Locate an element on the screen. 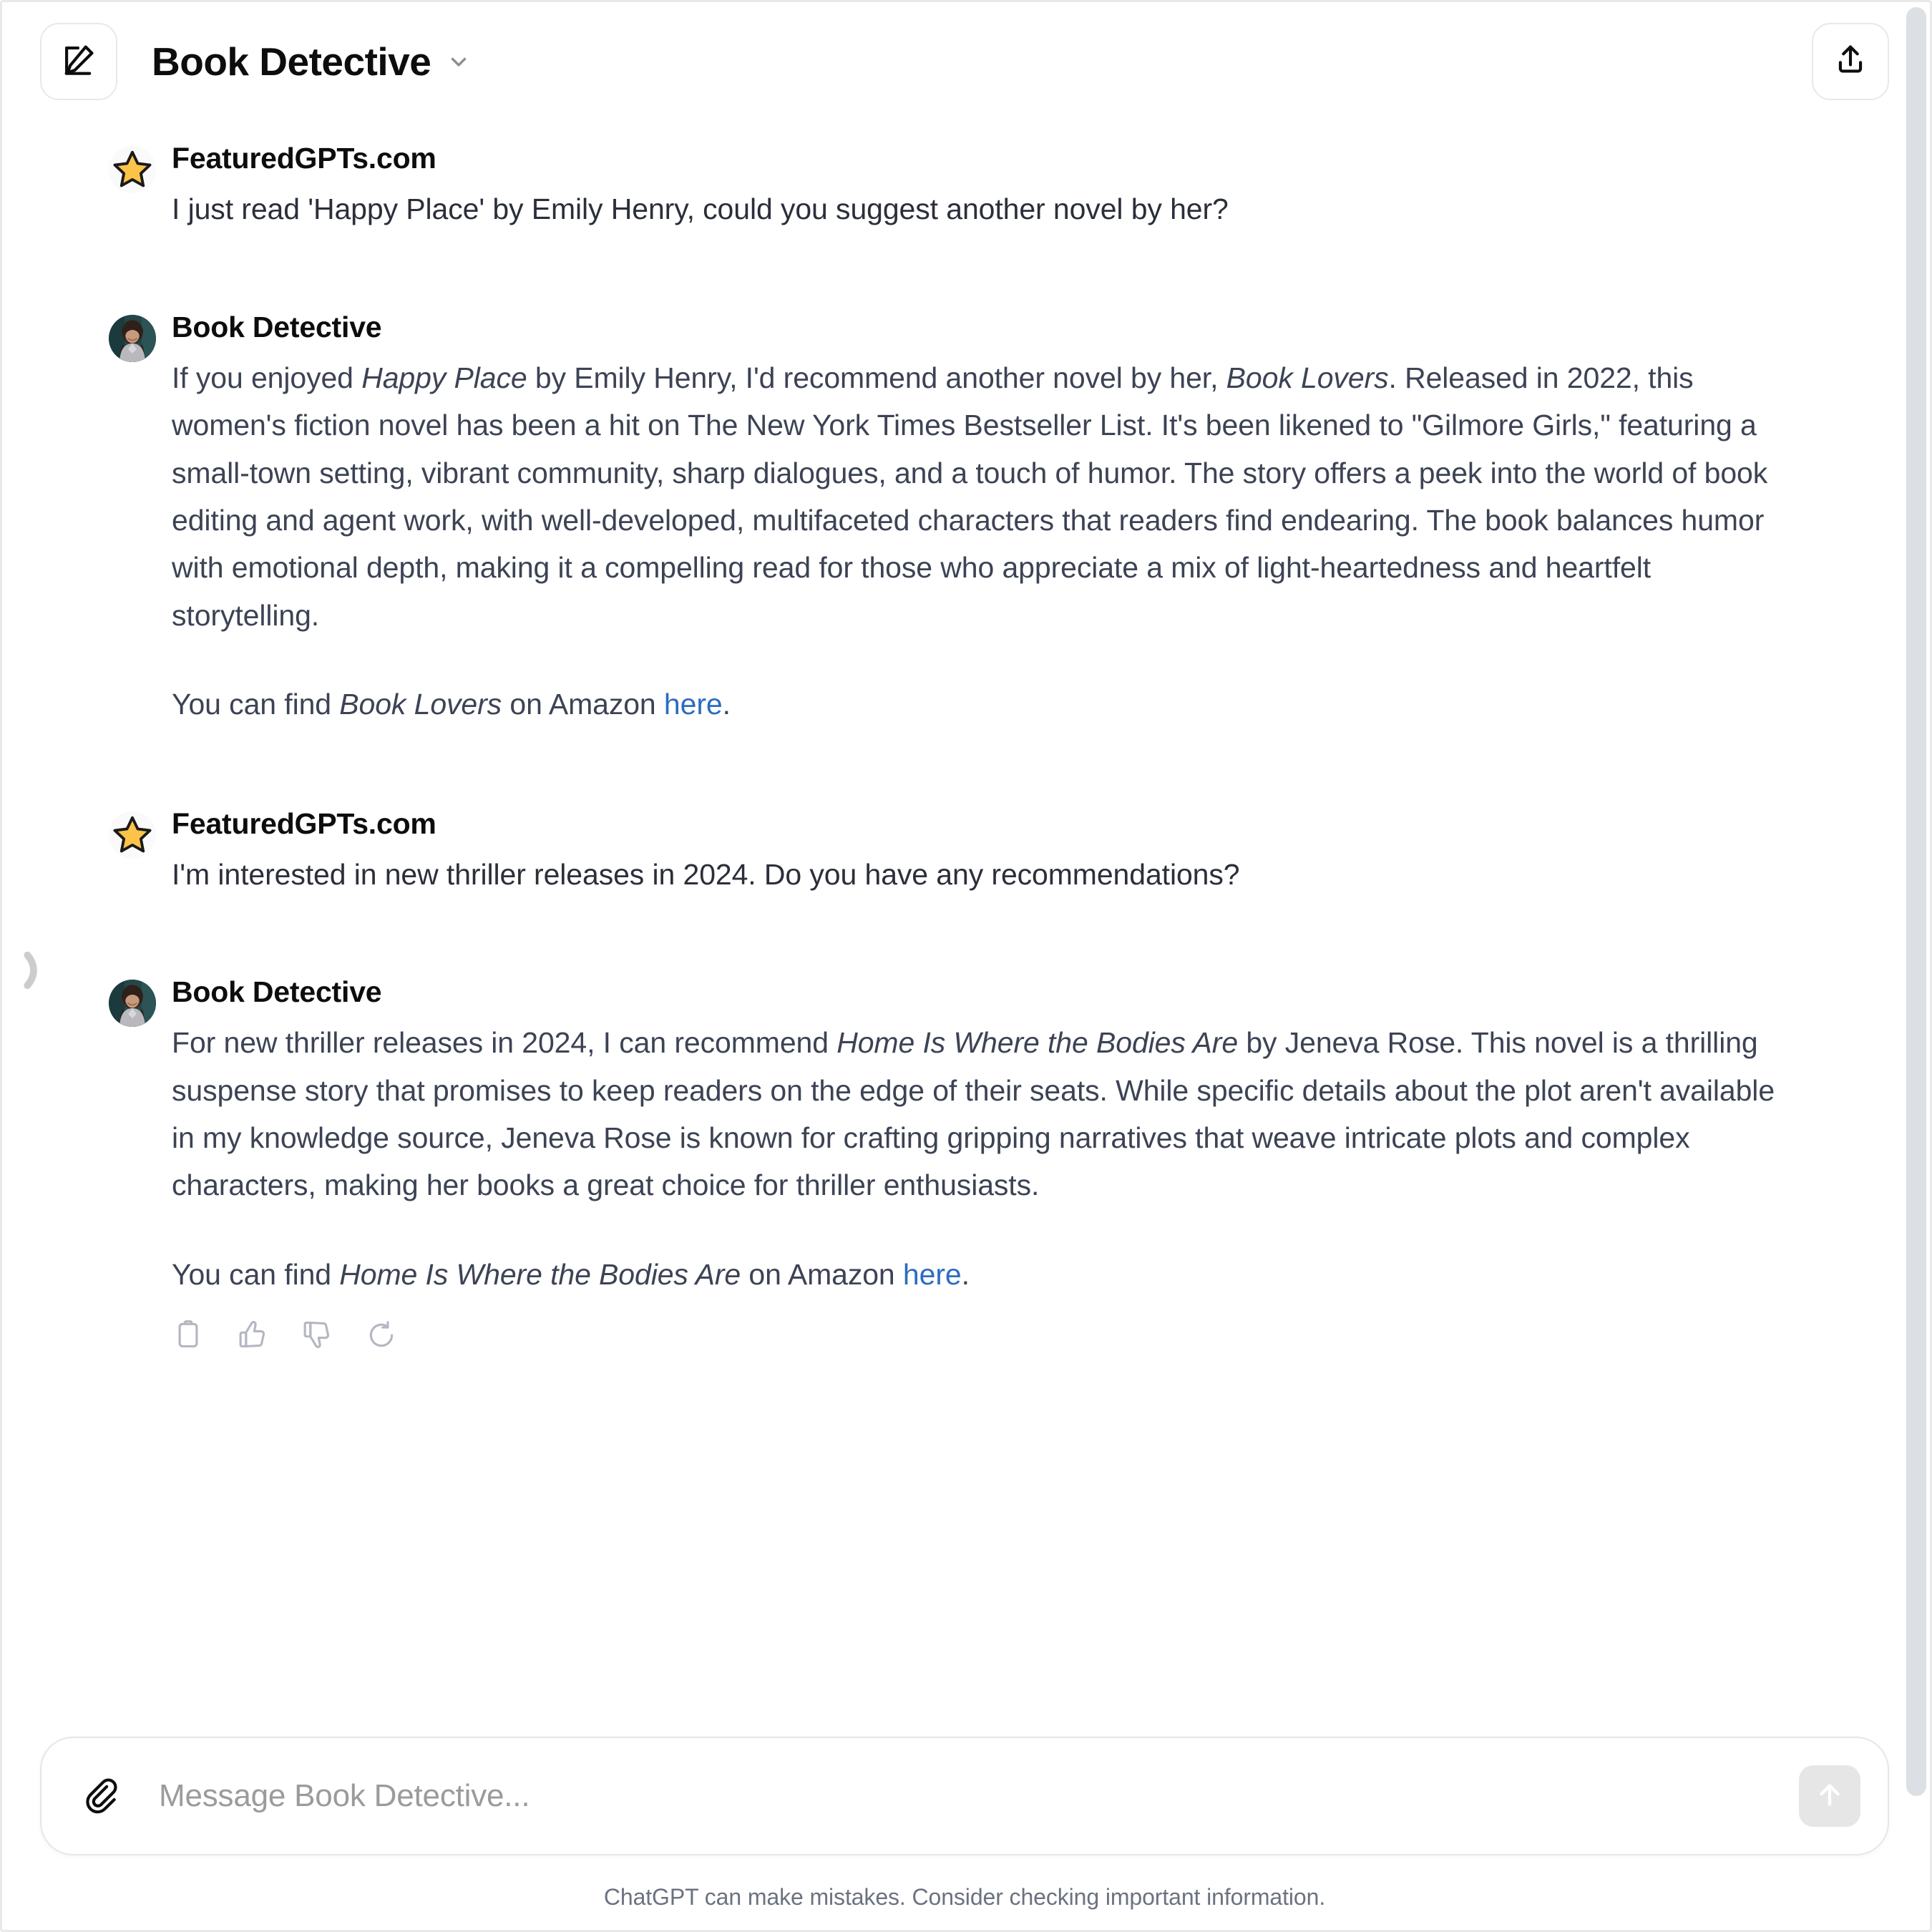 The image size is (1932, 1932). refresh-icon is located at coordinates (381, 1336).